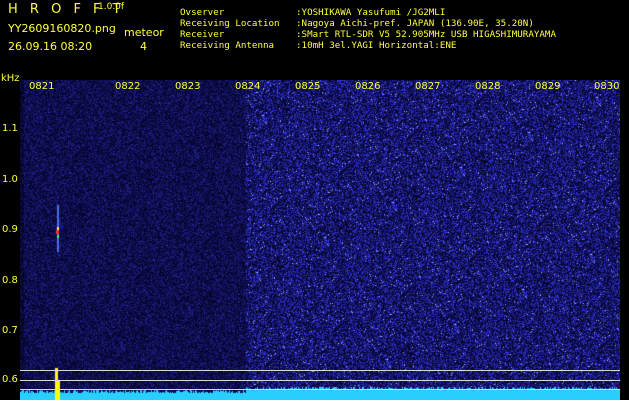  What do you see at coordinates (144, 32) in the screenshot?
I see `event-label: meteor` at bounding box center [144, 32].